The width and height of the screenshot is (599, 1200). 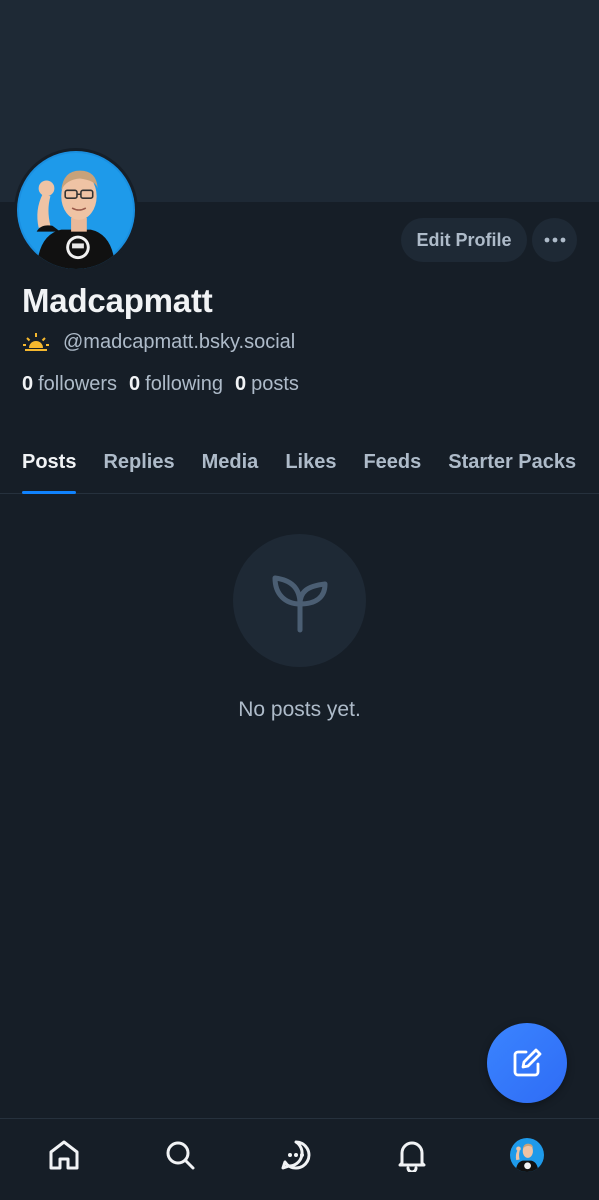 I want to click on bottom-nav, so click(x=299, y=1159).